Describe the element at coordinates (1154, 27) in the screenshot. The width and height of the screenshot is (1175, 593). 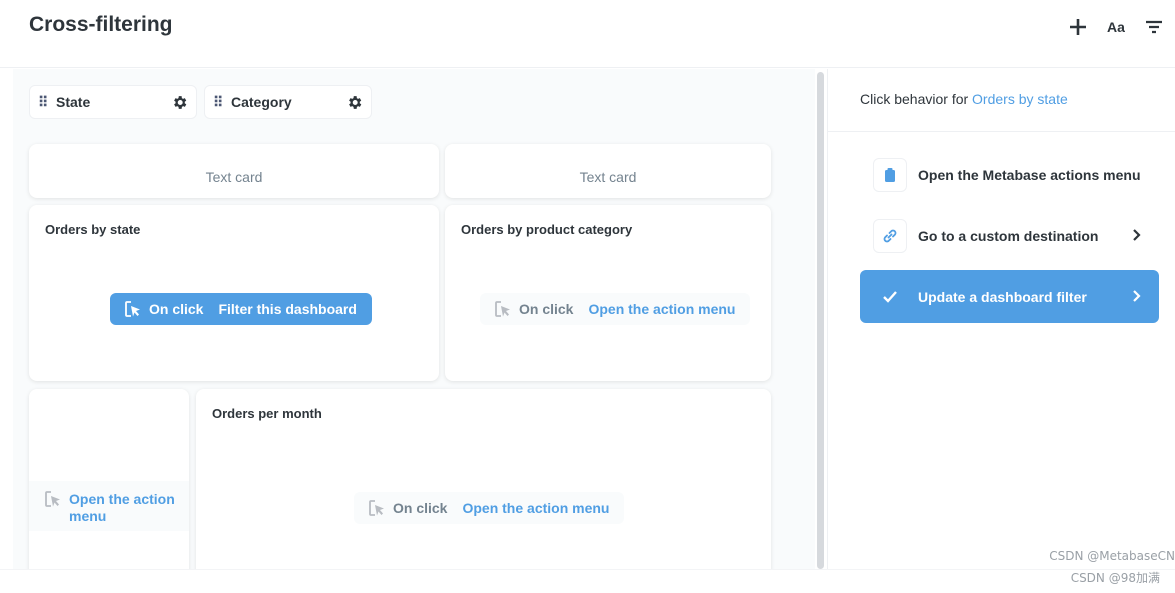
I see `filter-icon` at that location.